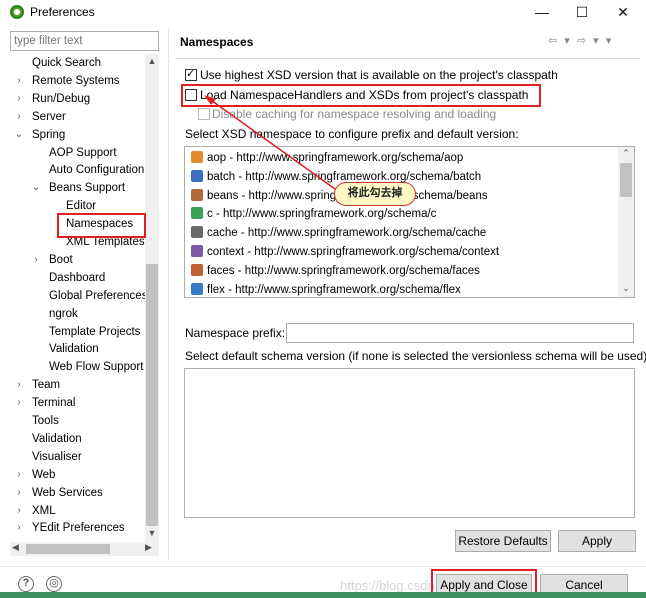  I want to click on close-button: ✕, so click(623, 12).